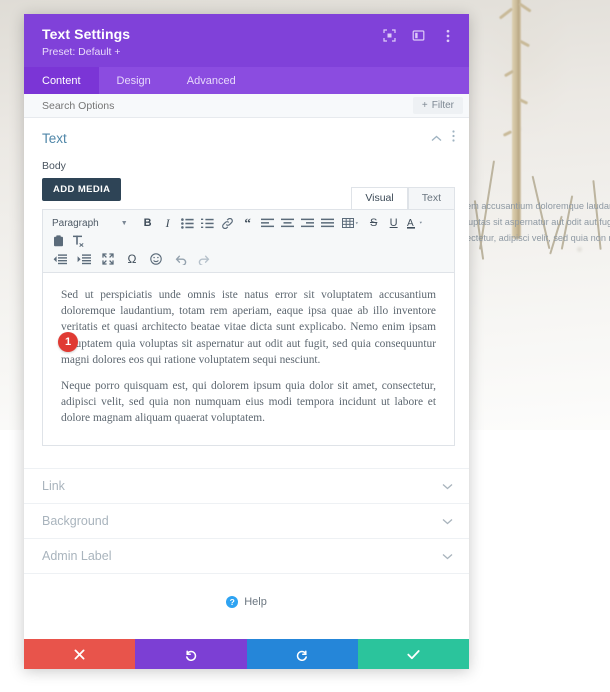 The width and height of the screenshot is (610, 692). Describe the element at coordinates (255, 602) in the screenshot. I see `help-link: Help` at that location.